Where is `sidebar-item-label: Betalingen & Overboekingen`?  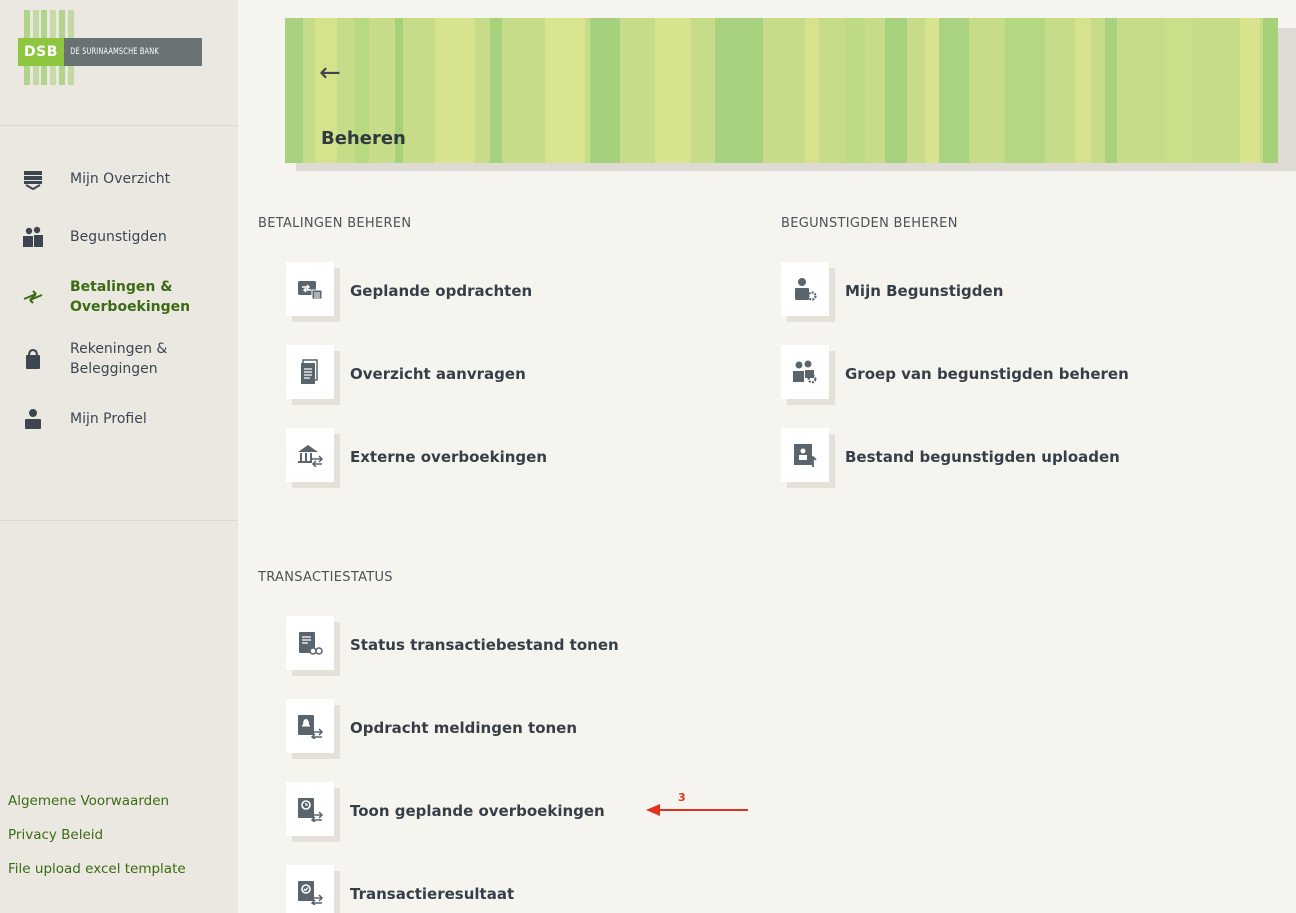 sidebar-item-label: Betalingen & Overboekingen is located at coordinates (130, 297).